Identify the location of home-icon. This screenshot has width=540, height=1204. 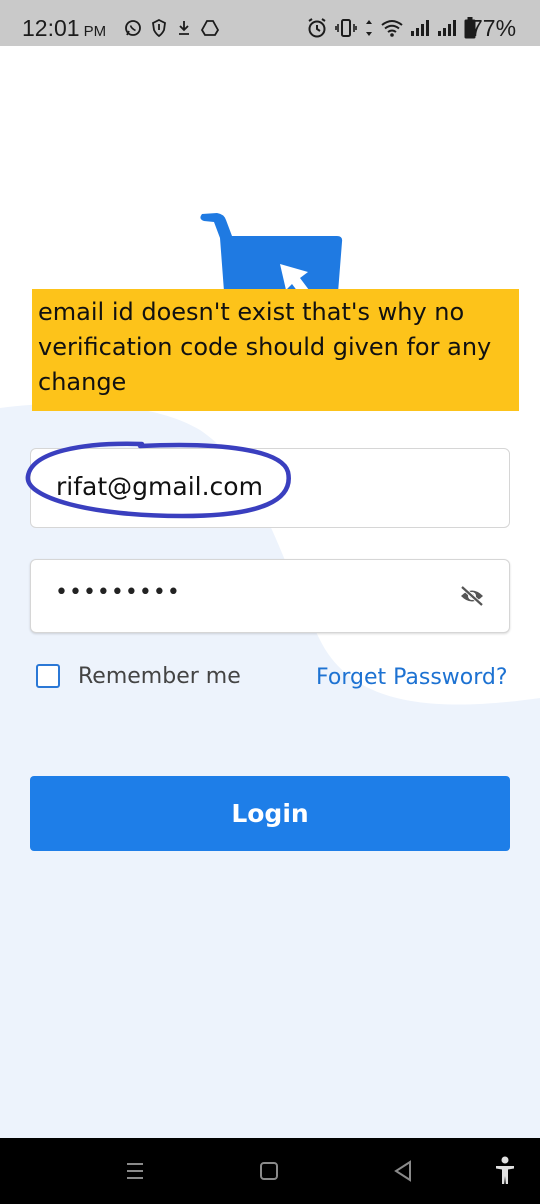
(269, 1171).